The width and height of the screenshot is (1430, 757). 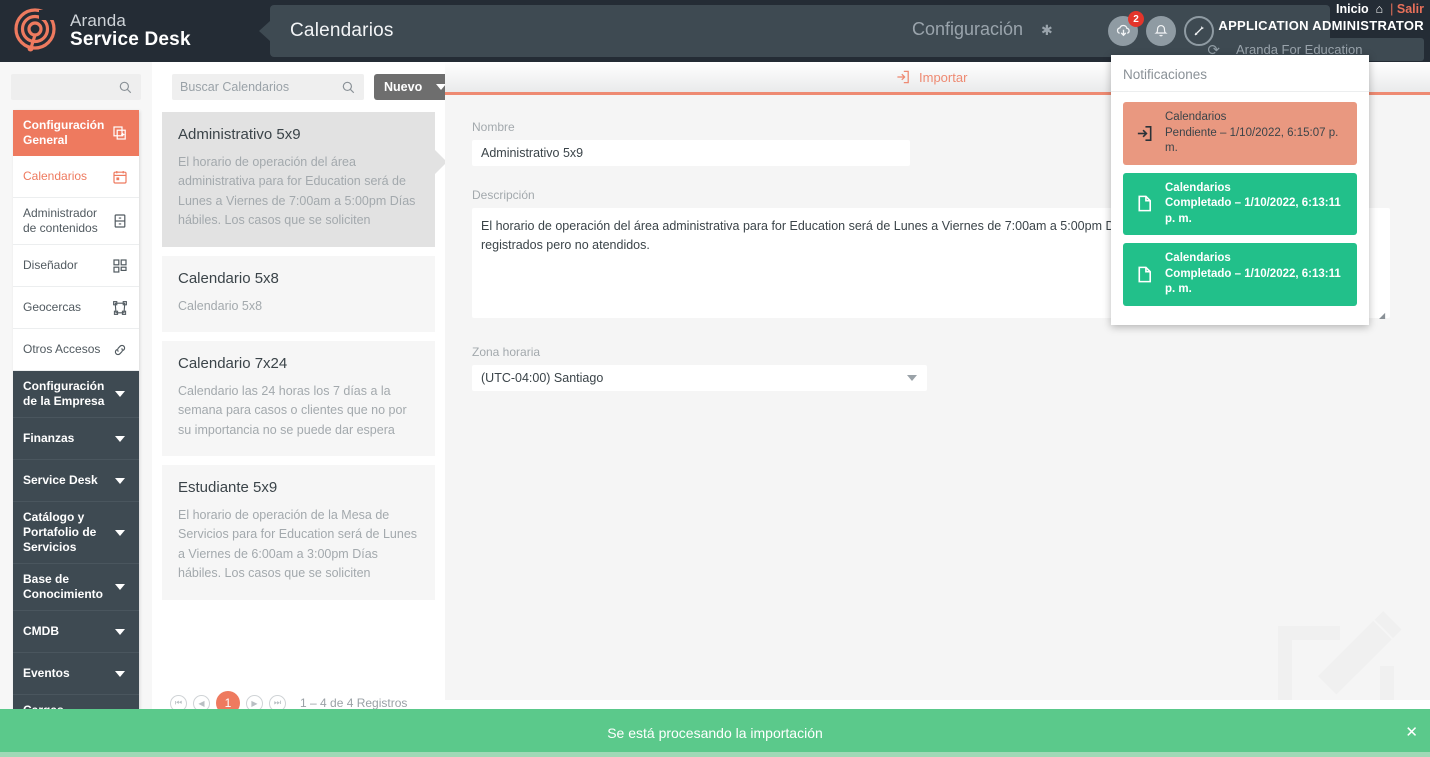 I want to click on name-input, so click(x=691, y=153).